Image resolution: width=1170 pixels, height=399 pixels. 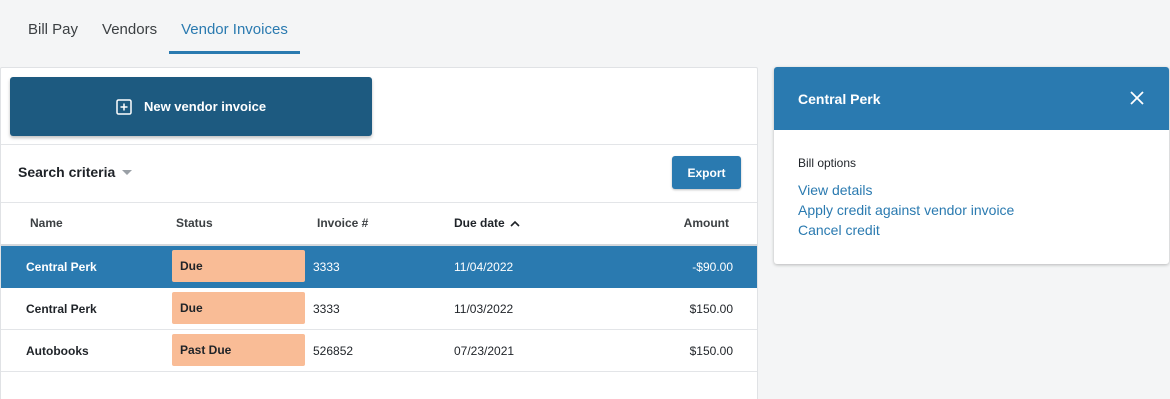 What do you see at coordinates (971, 98) in the screenshot?
I see `panel-header: Central Perk` at bounding box center [971, 98].